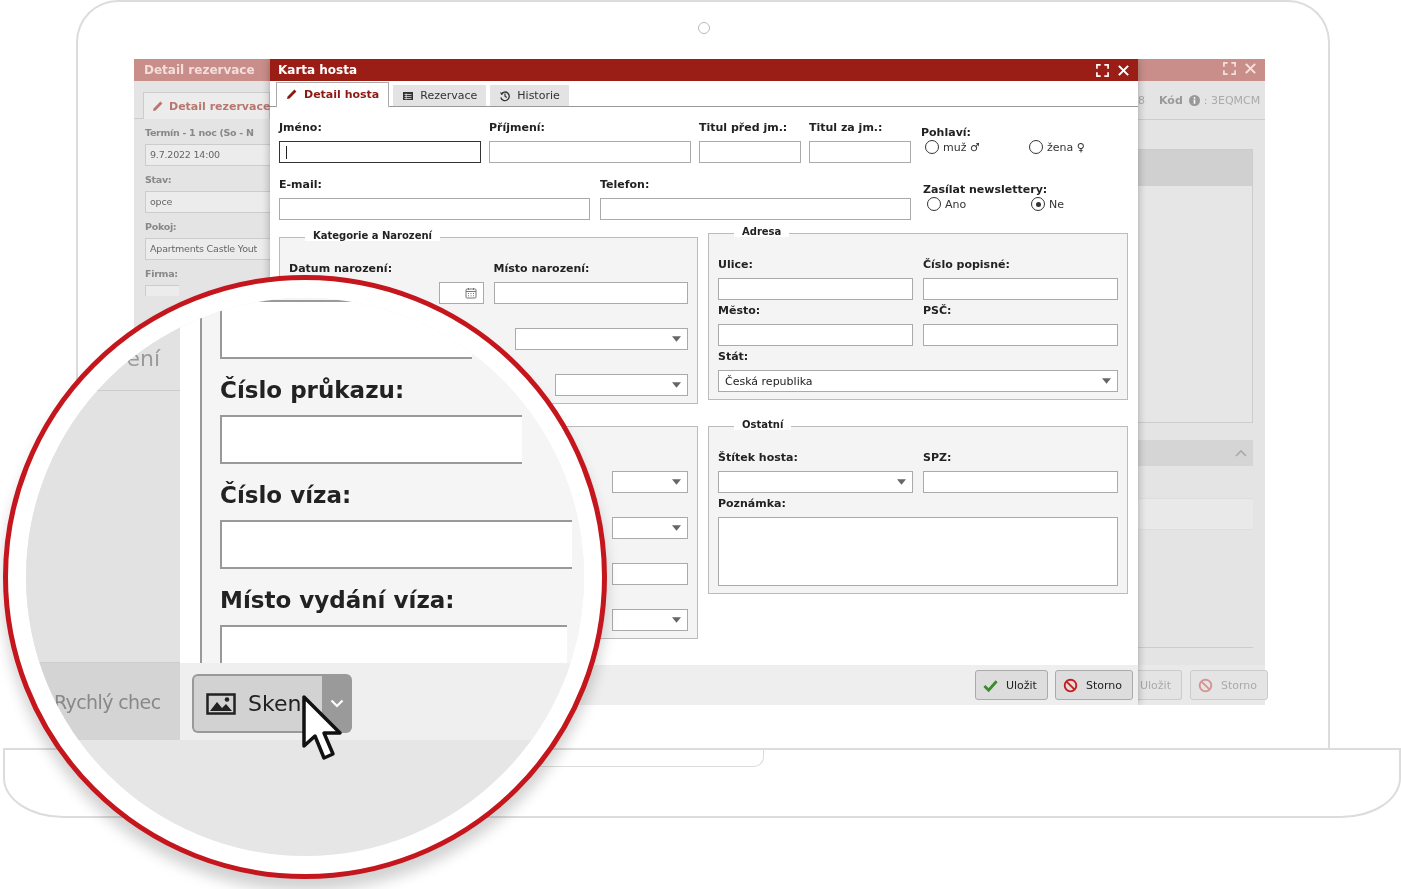 Image resolution: width=1401 pixels, height=889 pixels. Describe the element at coordinates (202, 70) in the screenshot. I see `window-title: Detail rezervace` at that location.